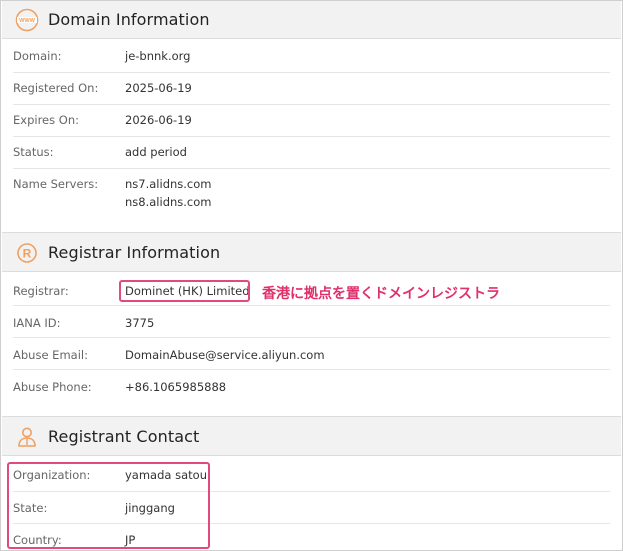 This screenshot has width=623, height=551. What do you see at coordinates (184, 291) in the screenshot?
I see `registrar-highlight-box` at bounding box center [184, 291].